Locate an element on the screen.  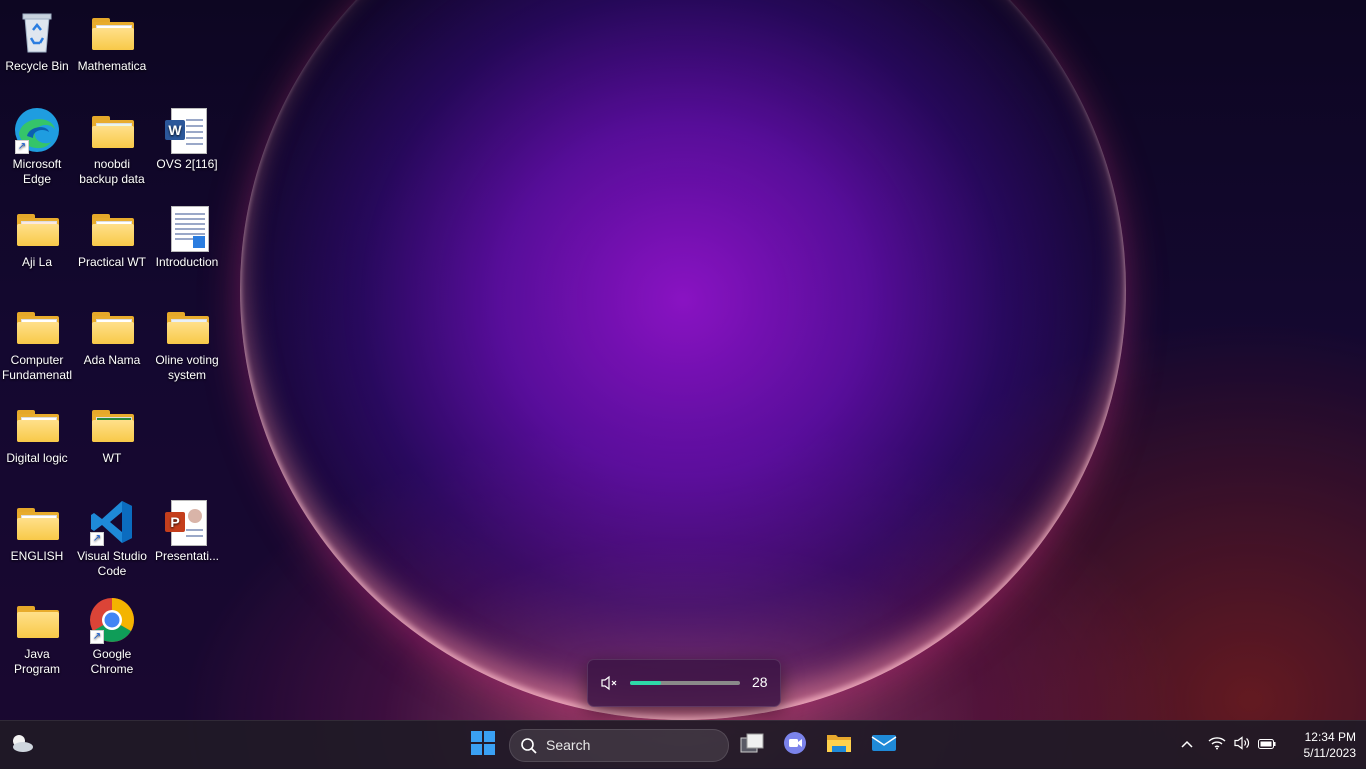
desktop-icon-practical-wt: Practical WT is located at coordinates (112, 237).